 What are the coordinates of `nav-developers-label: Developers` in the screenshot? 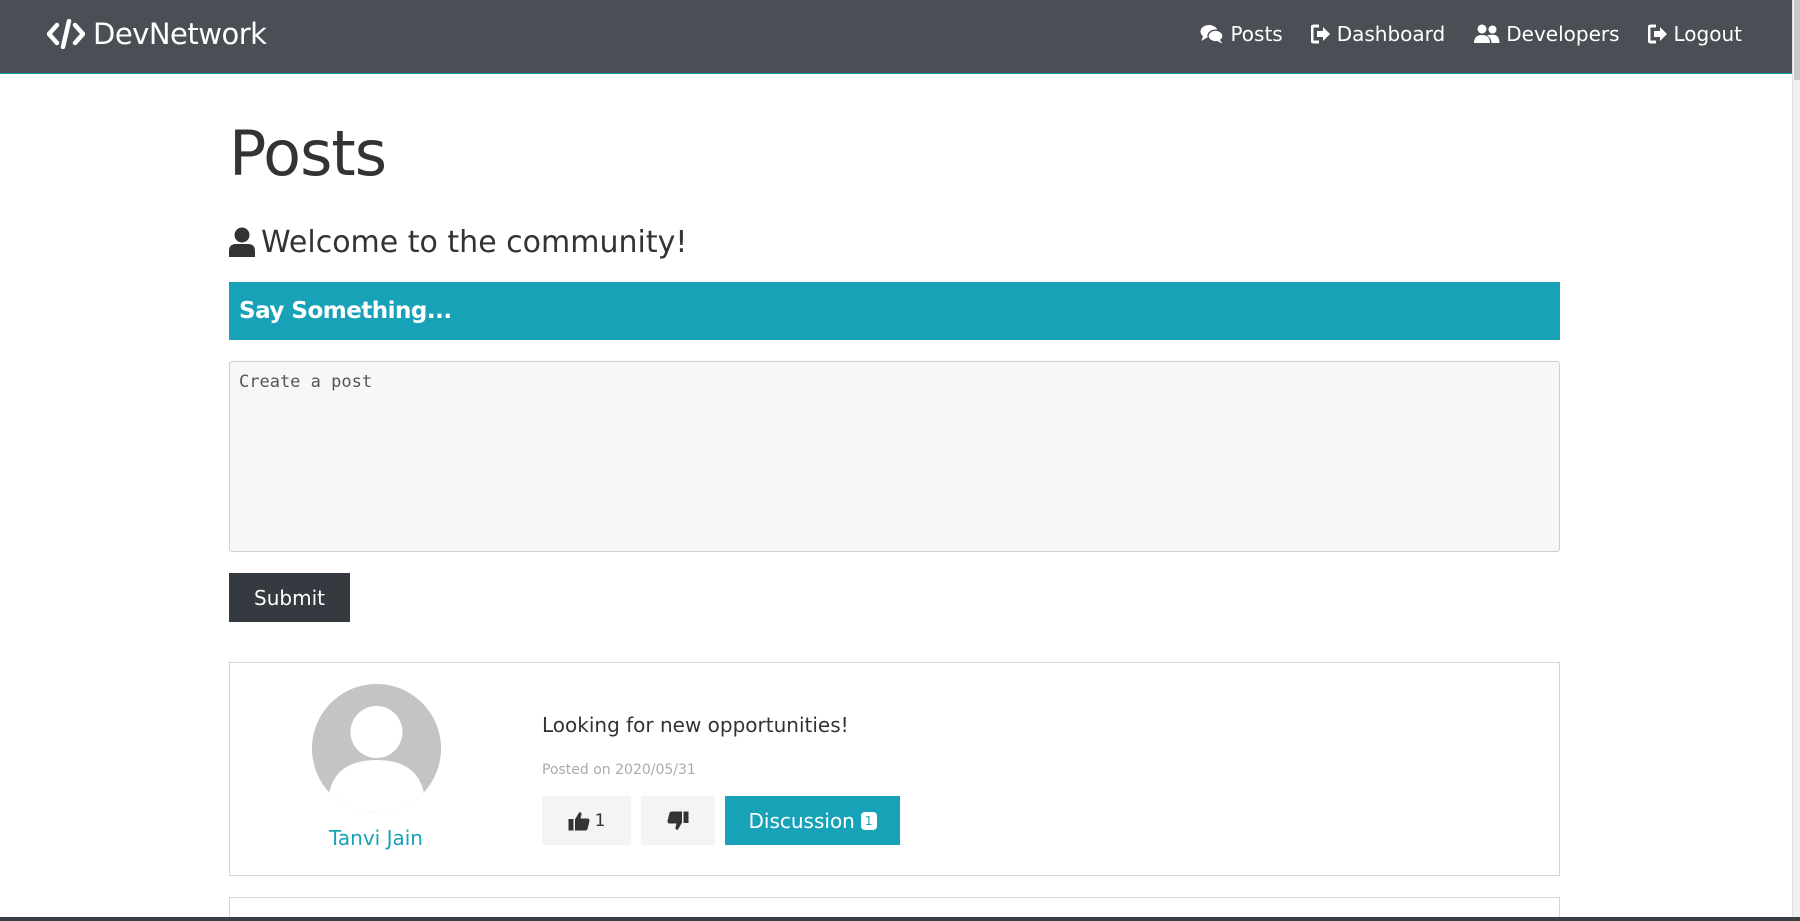 It's located at (1563, 34).